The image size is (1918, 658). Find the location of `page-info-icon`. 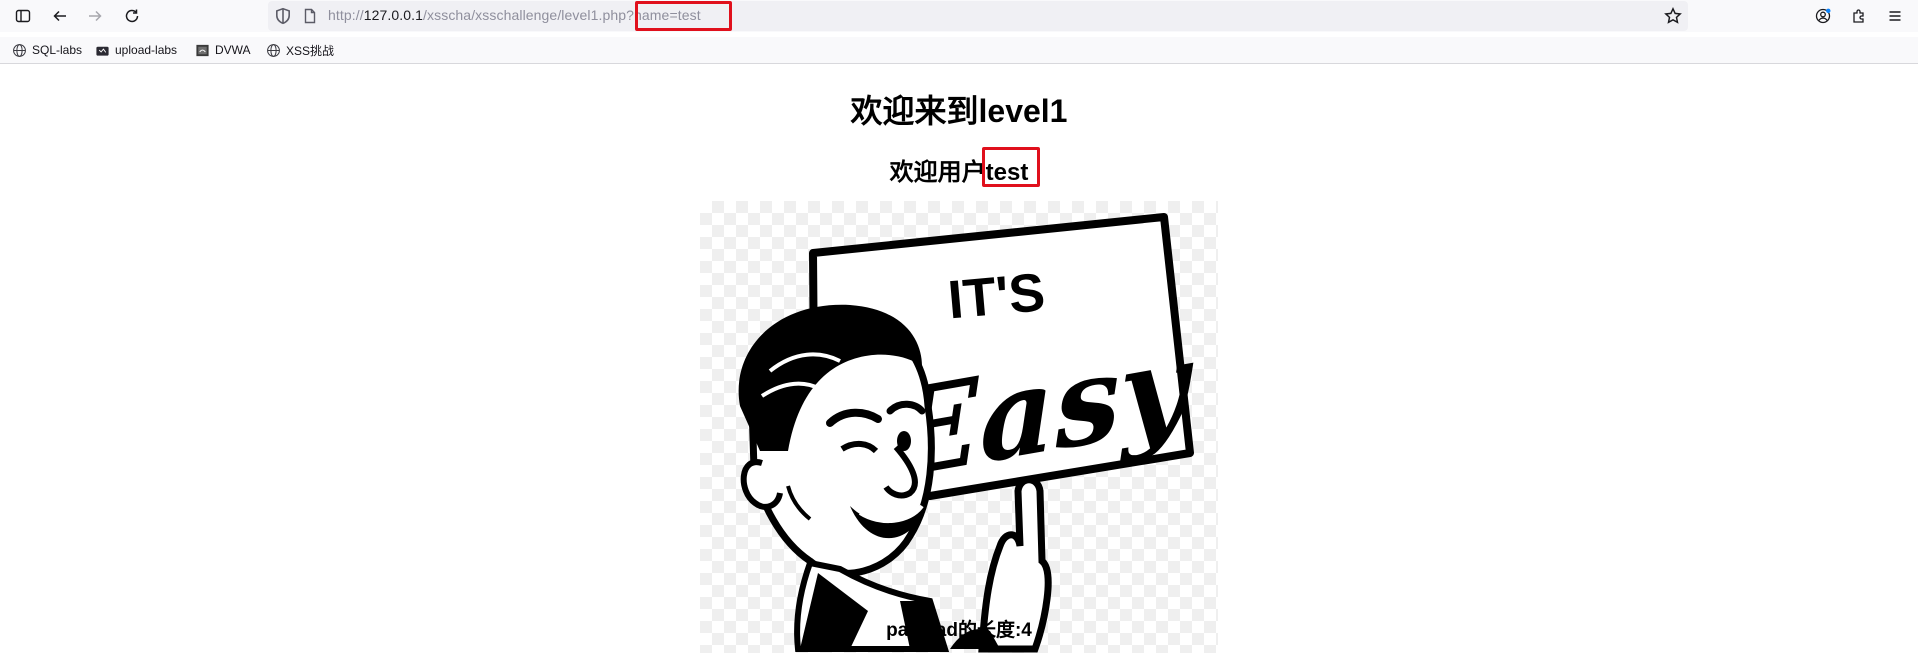

page-info-icon is located at coordinates (310, 16).